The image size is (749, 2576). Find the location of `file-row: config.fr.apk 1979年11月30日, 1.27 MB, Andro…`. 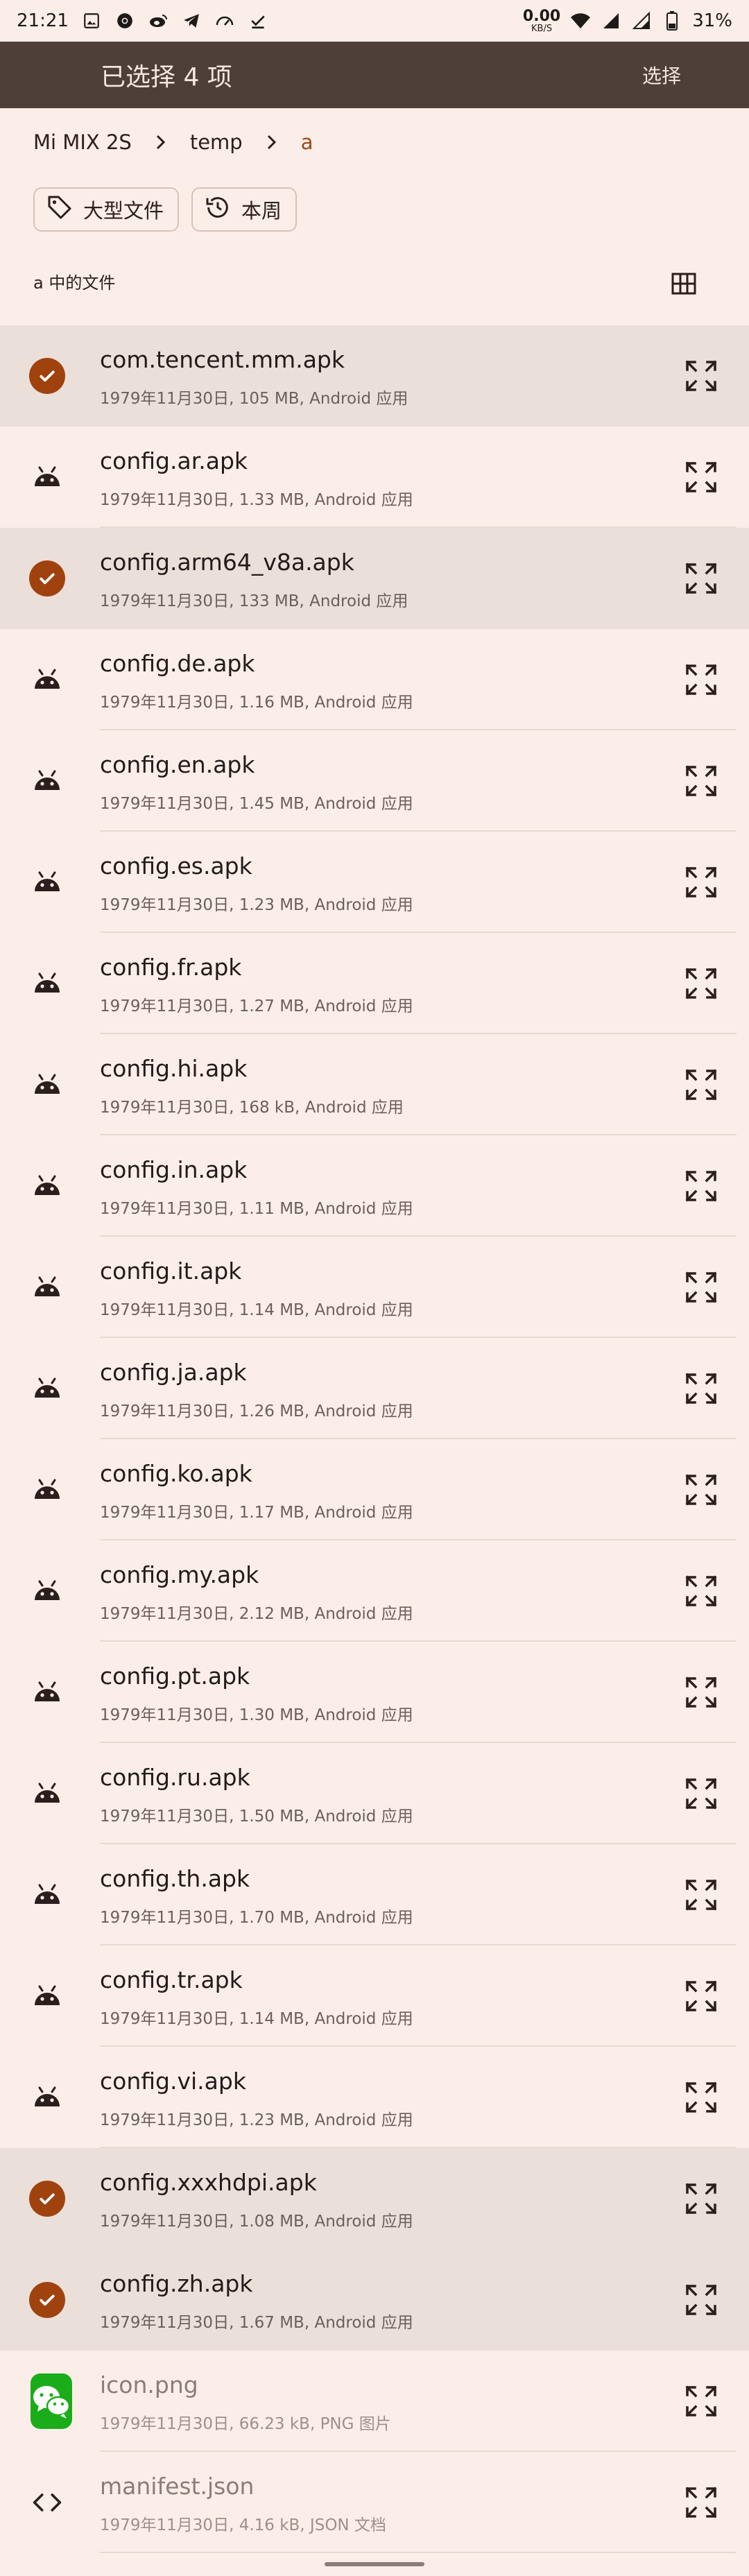

file-row: config.fr.apk 1979年11月30日, 1.27 MB, Andro… is located at coordinates (374, 983).